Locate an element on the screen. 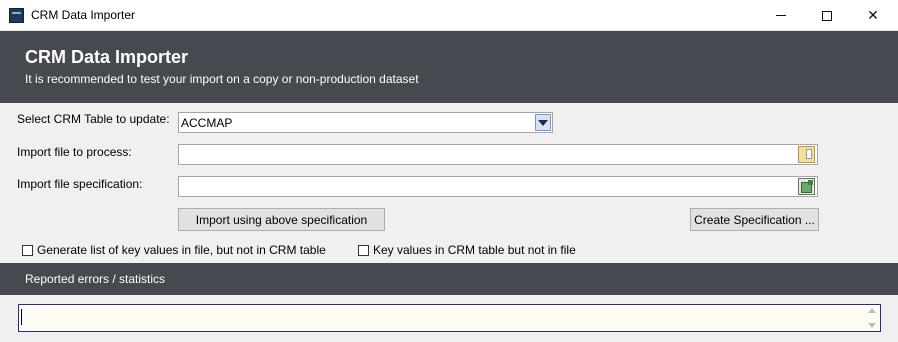 The width and height of the screenshot is (898, 342). minimize-icon is located at coordinates (781, 15).